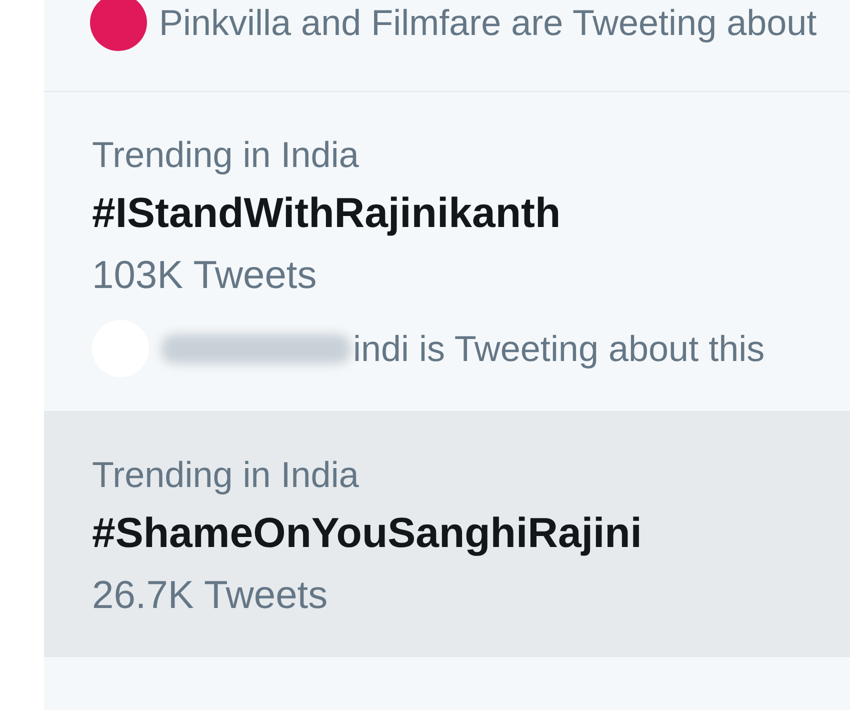 This screenshot has width=850, height=710. Describe the element at coordinates (210, 596) in the screenshot. I see `tweet-count: 26.7K Tweets` at that location.